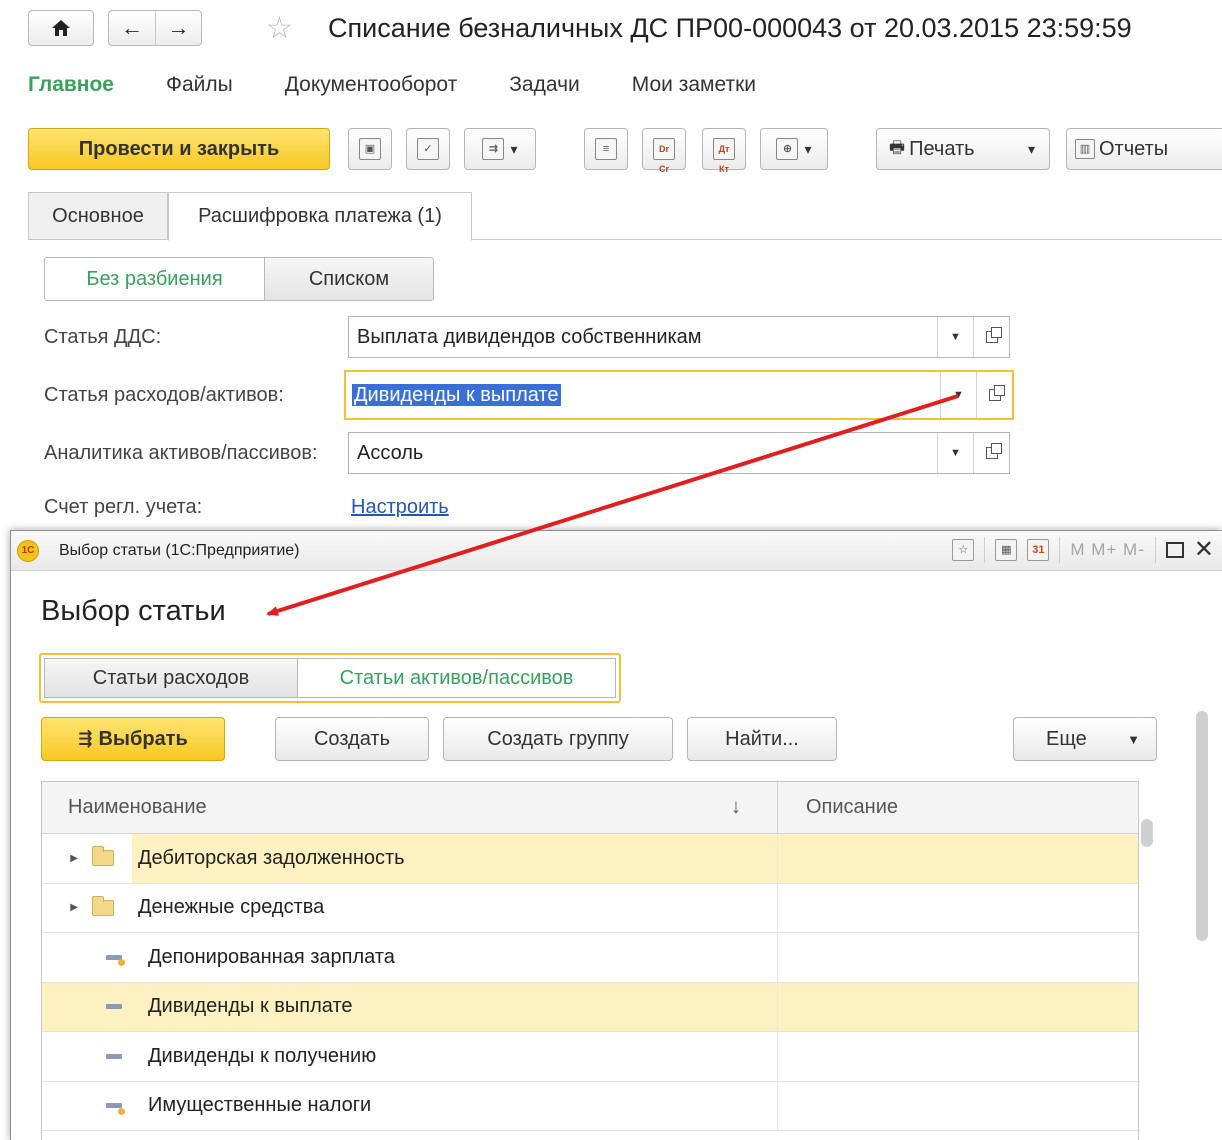 This screenshot has width=1222, height=1140. Describe the element at coordinates (103, 905) in the screenshot. I see `folder-icon` at that location.